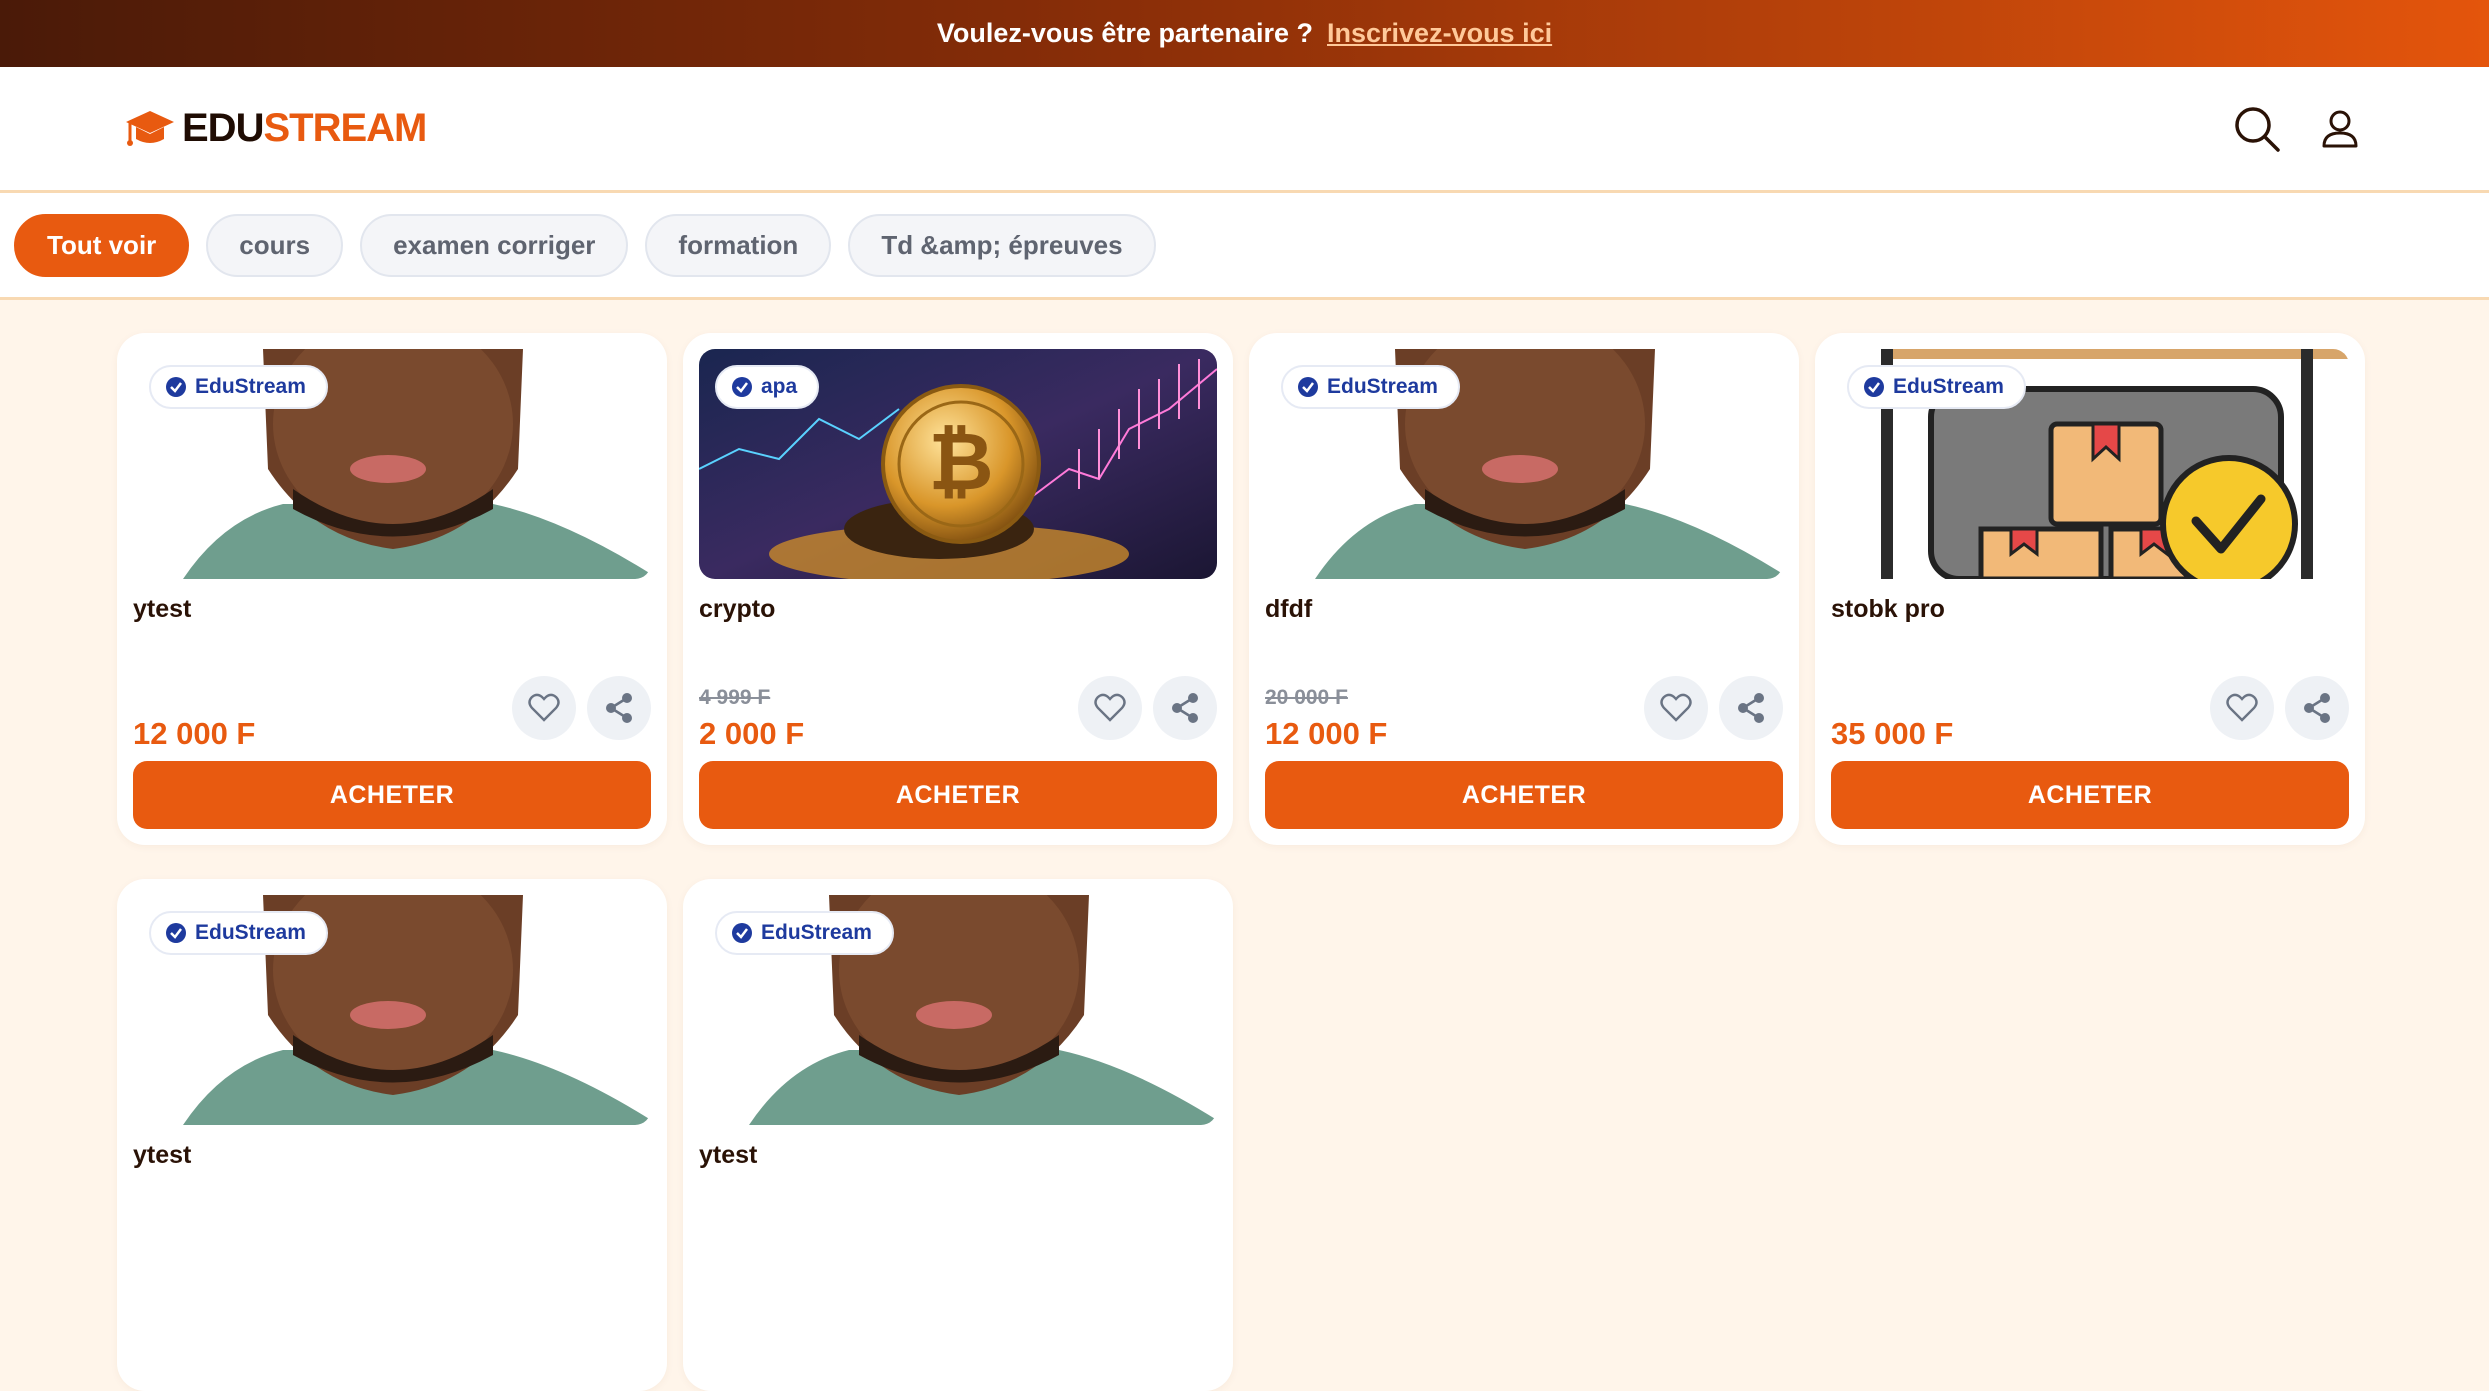  Describe the element at coordinates (2340, 129) in the screenshot. I see `user-icon` at that location.